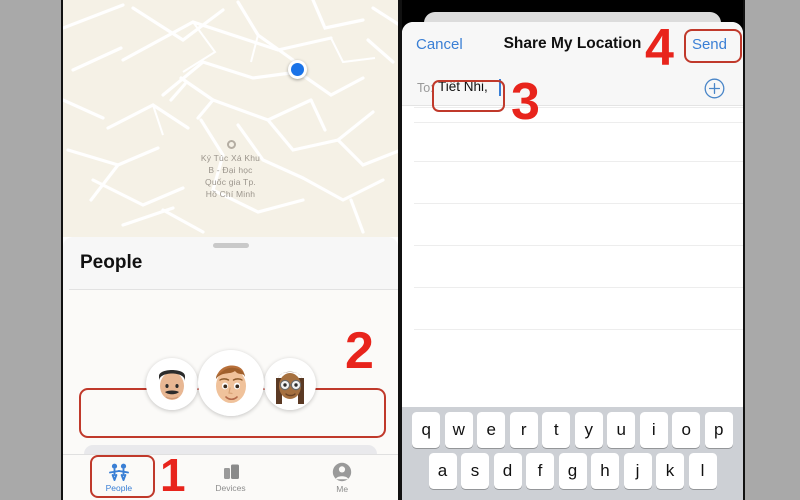 The image size is (800, 500). I want to click on annotation-number-4: 4, so click(659, 48).